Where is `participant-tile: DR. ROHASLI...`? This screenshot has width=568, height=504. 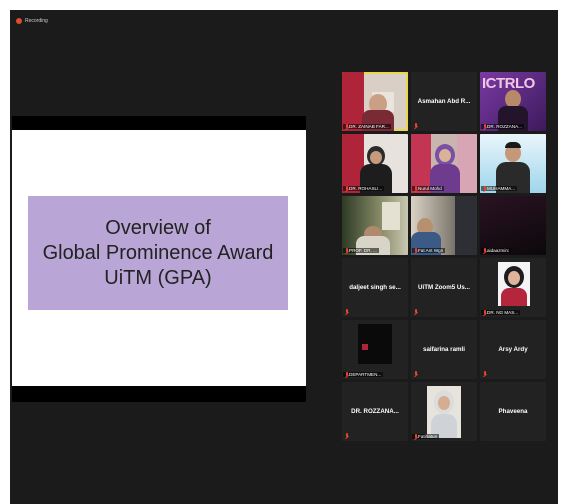 participant-tile: DR. ROHASLI... is located at coordinates (375, 163).